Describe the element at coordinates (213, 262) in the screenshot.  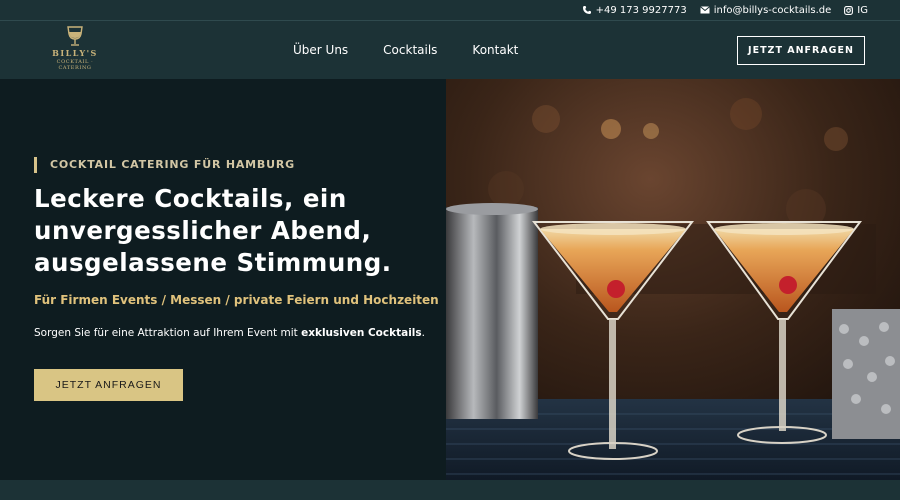
I see `headline-line: ausgelassene Stimmung.` at that location.